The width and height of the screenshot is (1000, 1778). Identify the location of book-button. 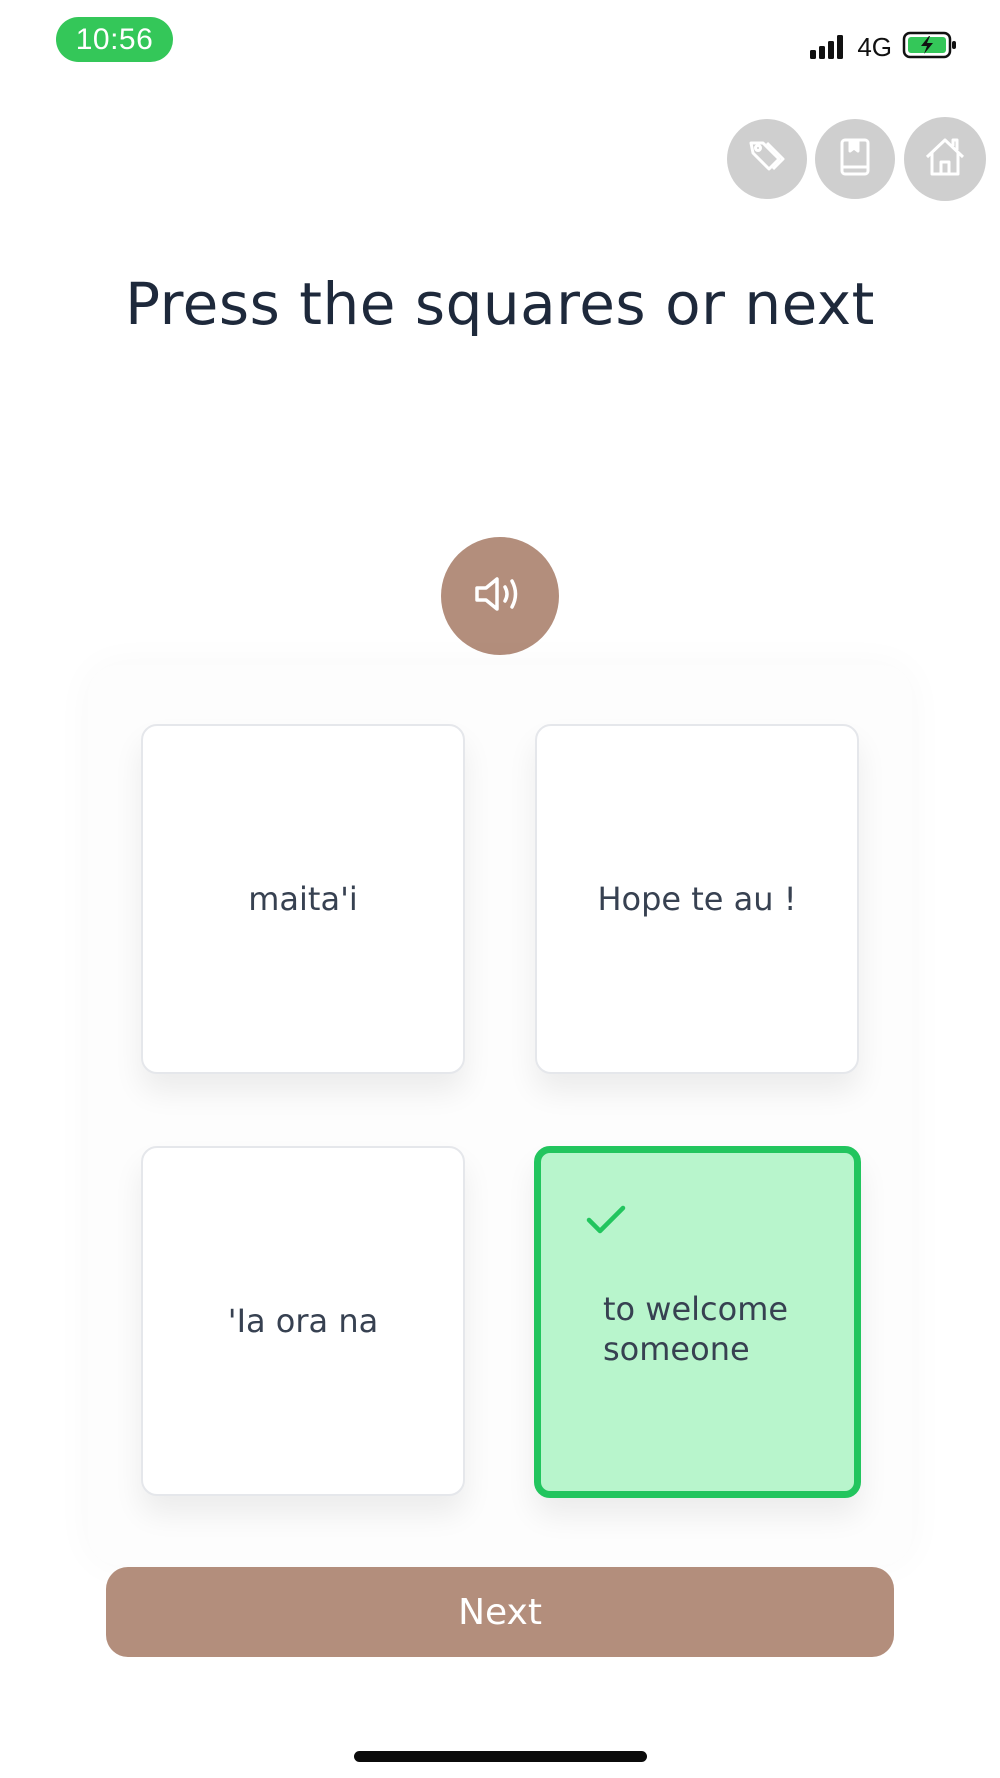
(855, 159).